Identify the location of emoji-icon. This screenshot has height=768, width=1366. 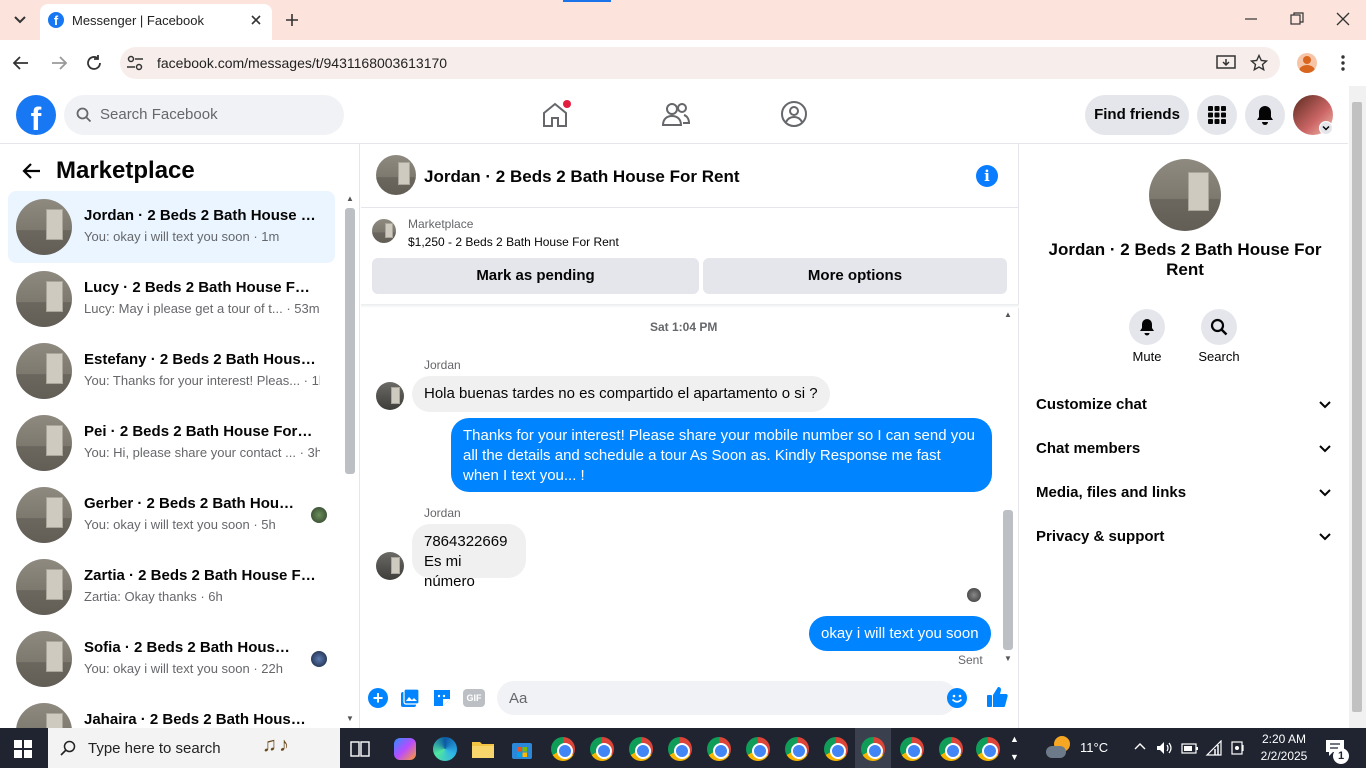
(957, 698).